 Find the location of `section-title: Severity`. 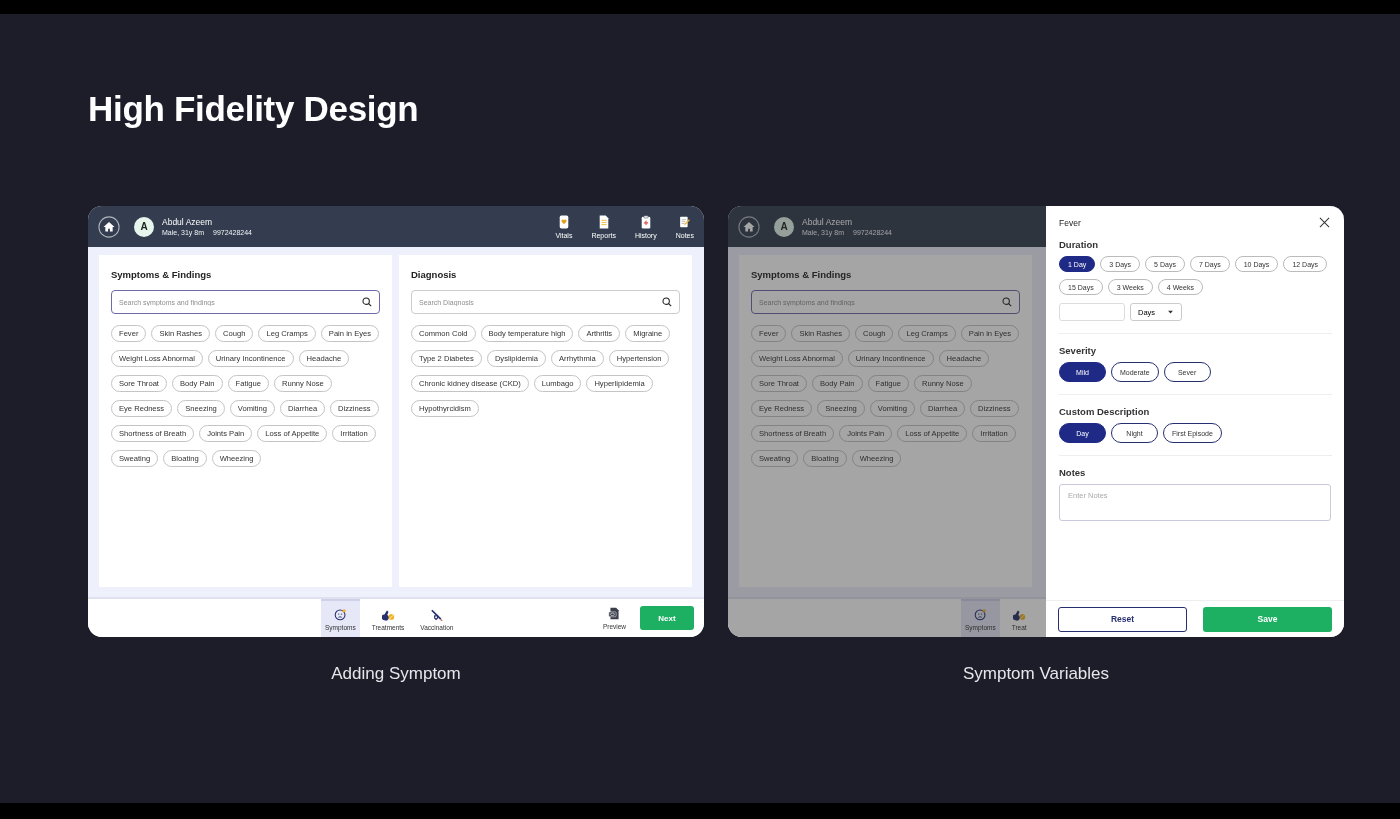

section-title: Severity is located at coordinates (1078, 350).